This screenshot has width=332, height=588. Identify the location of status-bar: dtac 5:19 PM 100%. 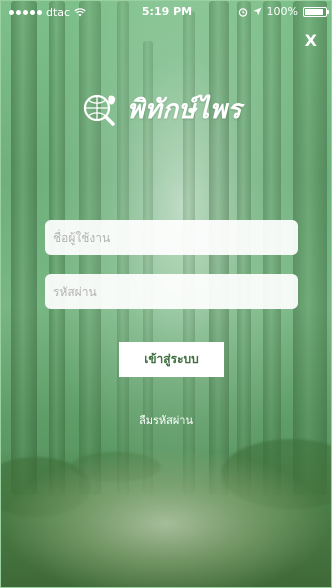
(166, 12).